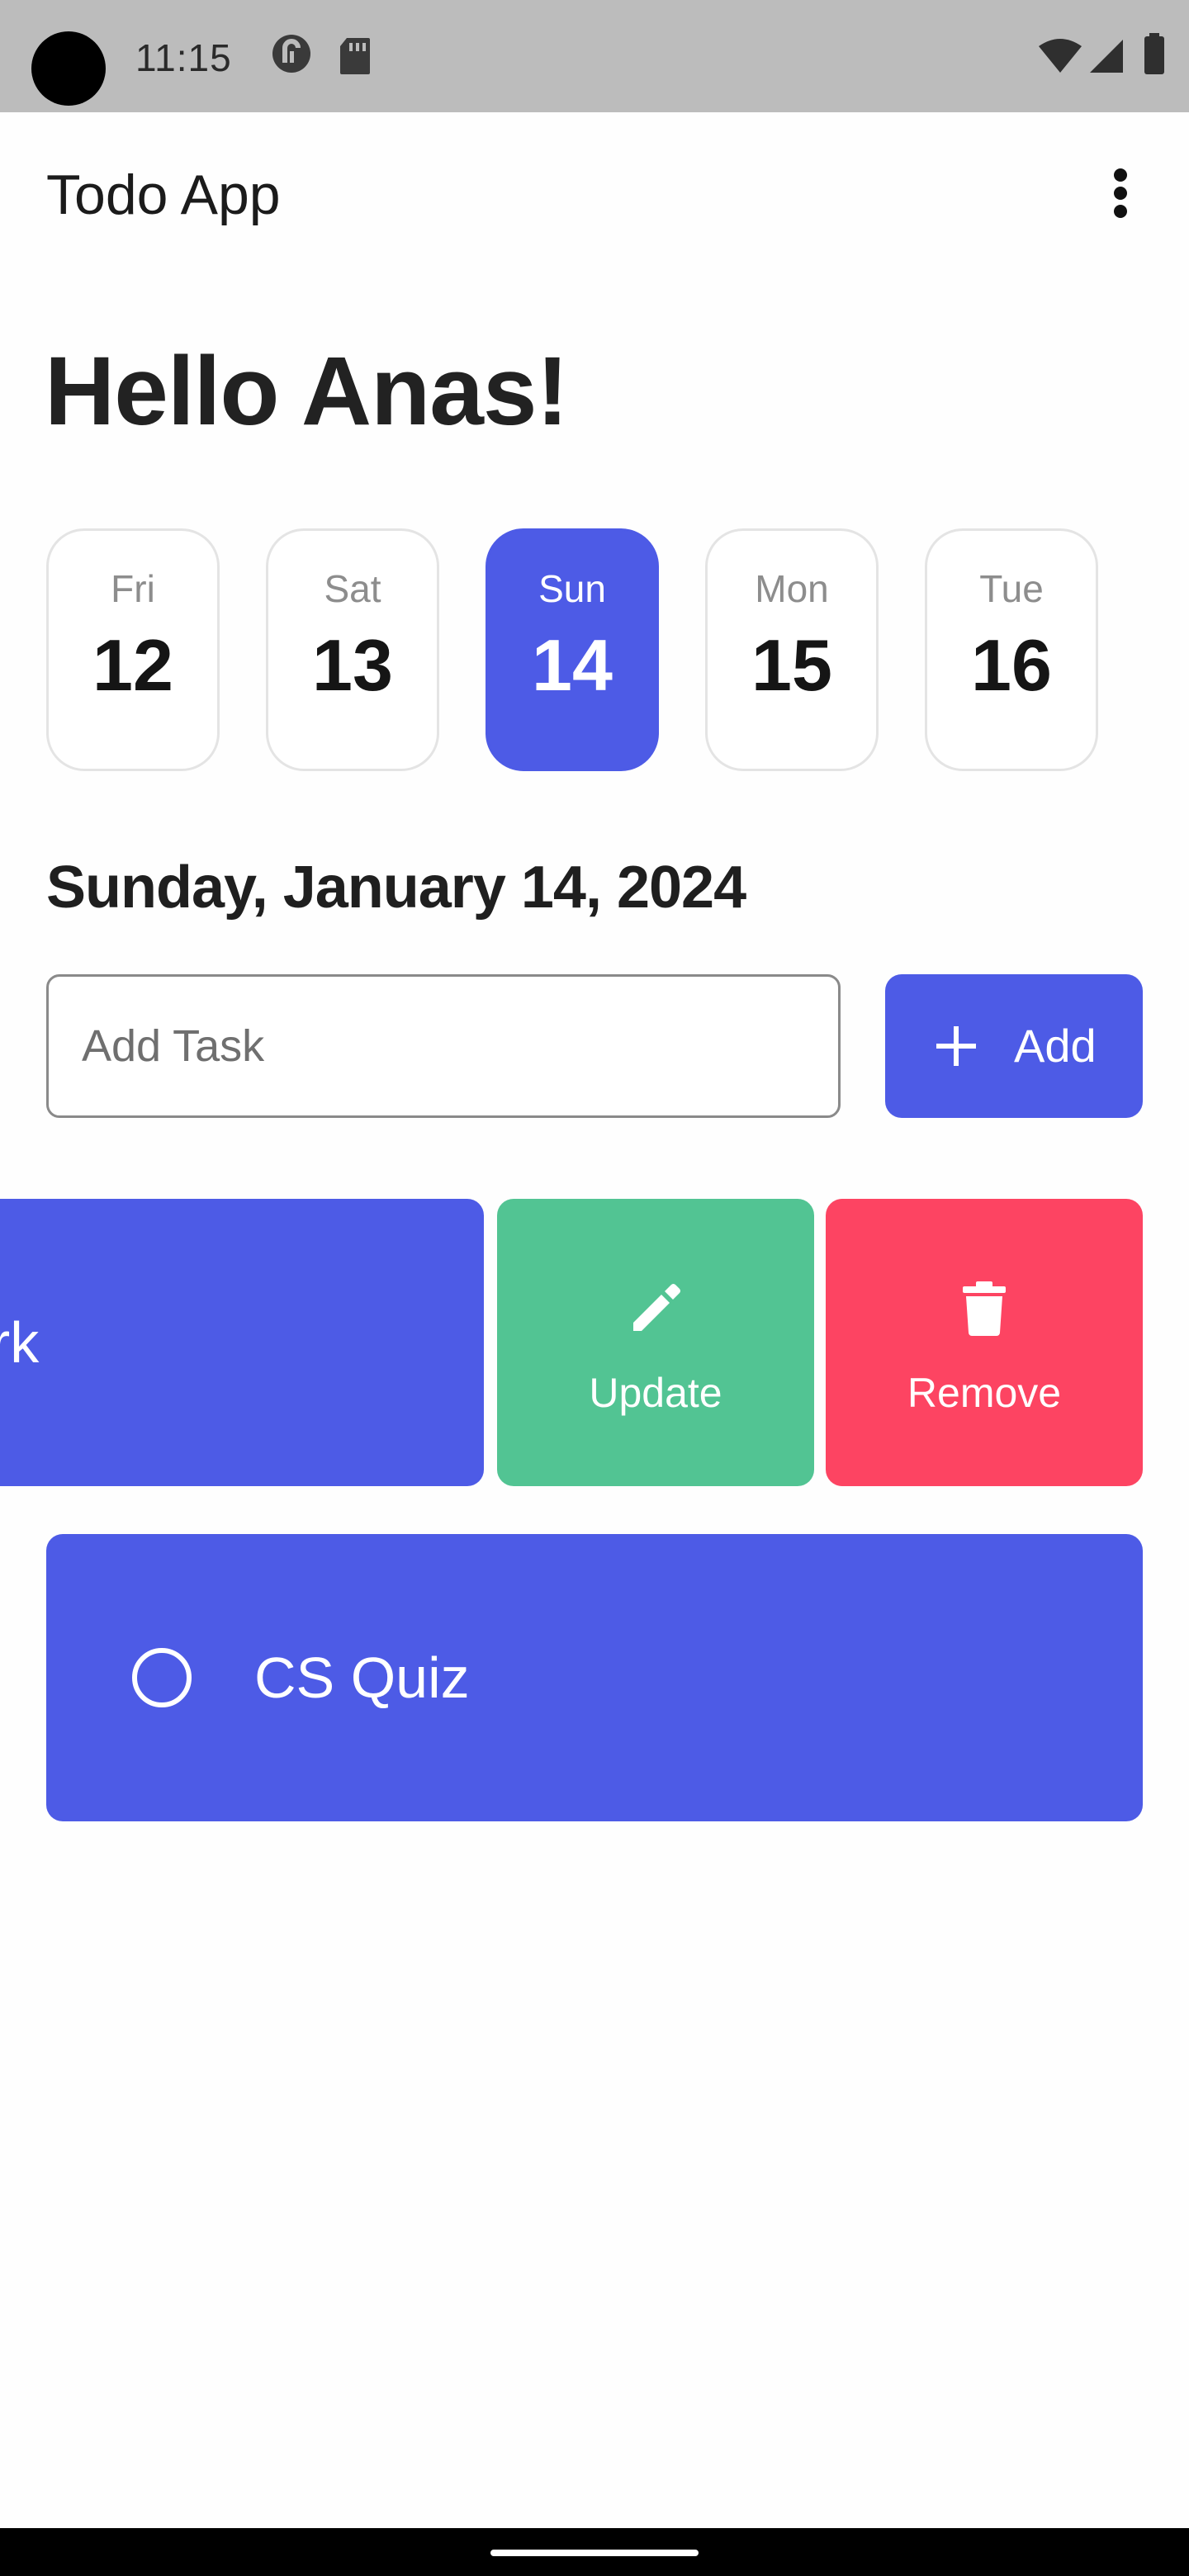 The width and height of the screenshot is (1189, 2576). I want to click on camera-cutout, so click(68, 68).